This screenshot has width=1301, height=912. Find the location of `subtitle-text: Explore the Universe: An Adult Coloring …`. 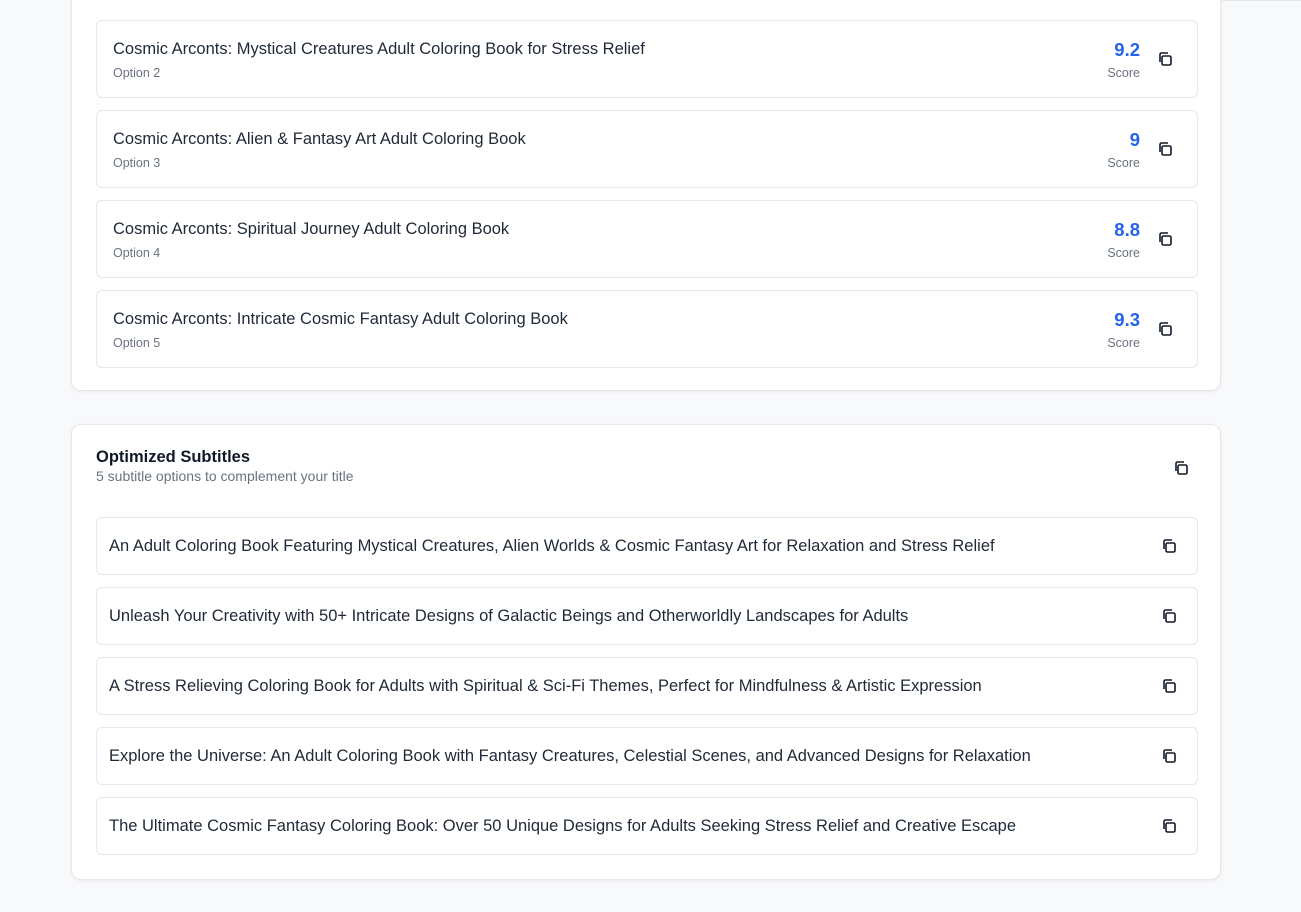

subtitle-text: Explore the Universe: An Adult Coloring … is located at coordinates (570, 756).